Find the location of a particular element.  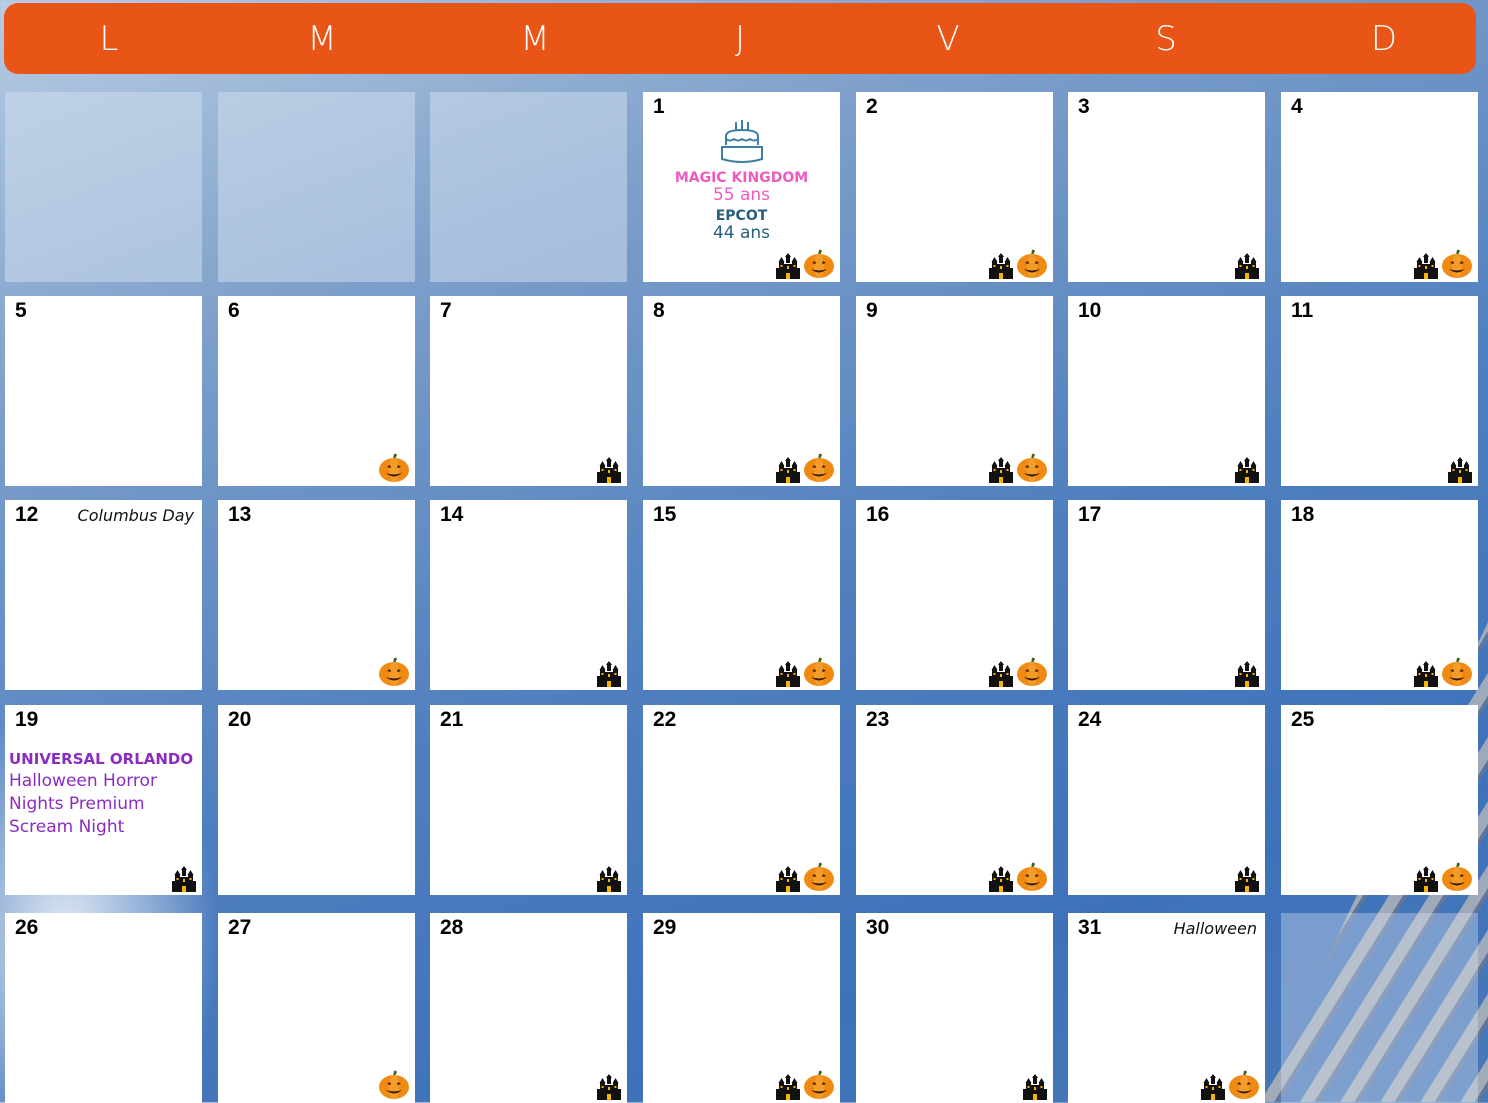

day-cell: 12 Columbus Day is located at coordinates (103, 595).